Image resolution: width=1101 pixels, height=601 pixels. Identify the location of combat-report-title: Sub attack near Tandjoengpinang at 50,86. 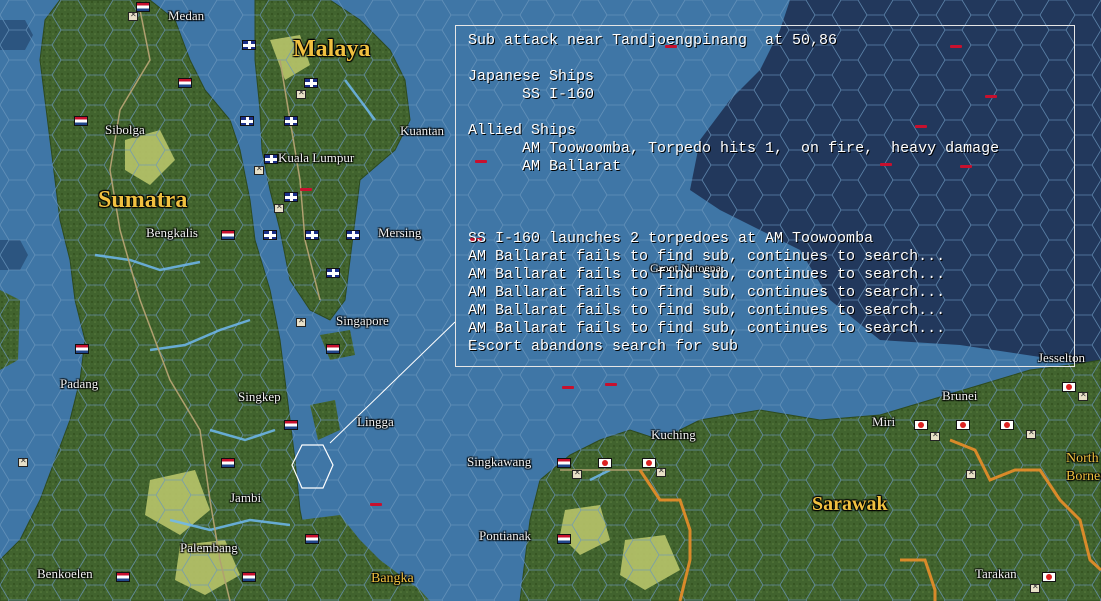
(653, 40).